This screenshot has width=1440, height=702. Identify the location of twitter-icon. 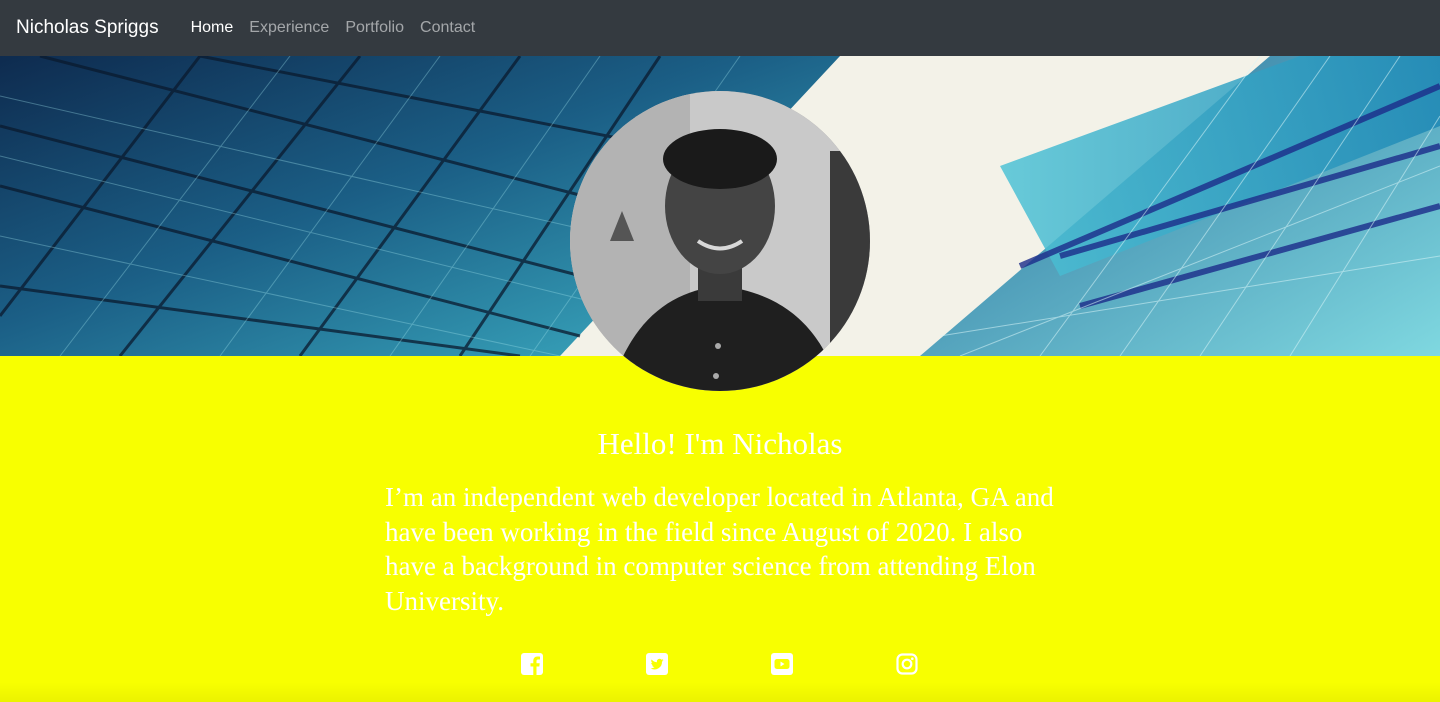
(658, 665).